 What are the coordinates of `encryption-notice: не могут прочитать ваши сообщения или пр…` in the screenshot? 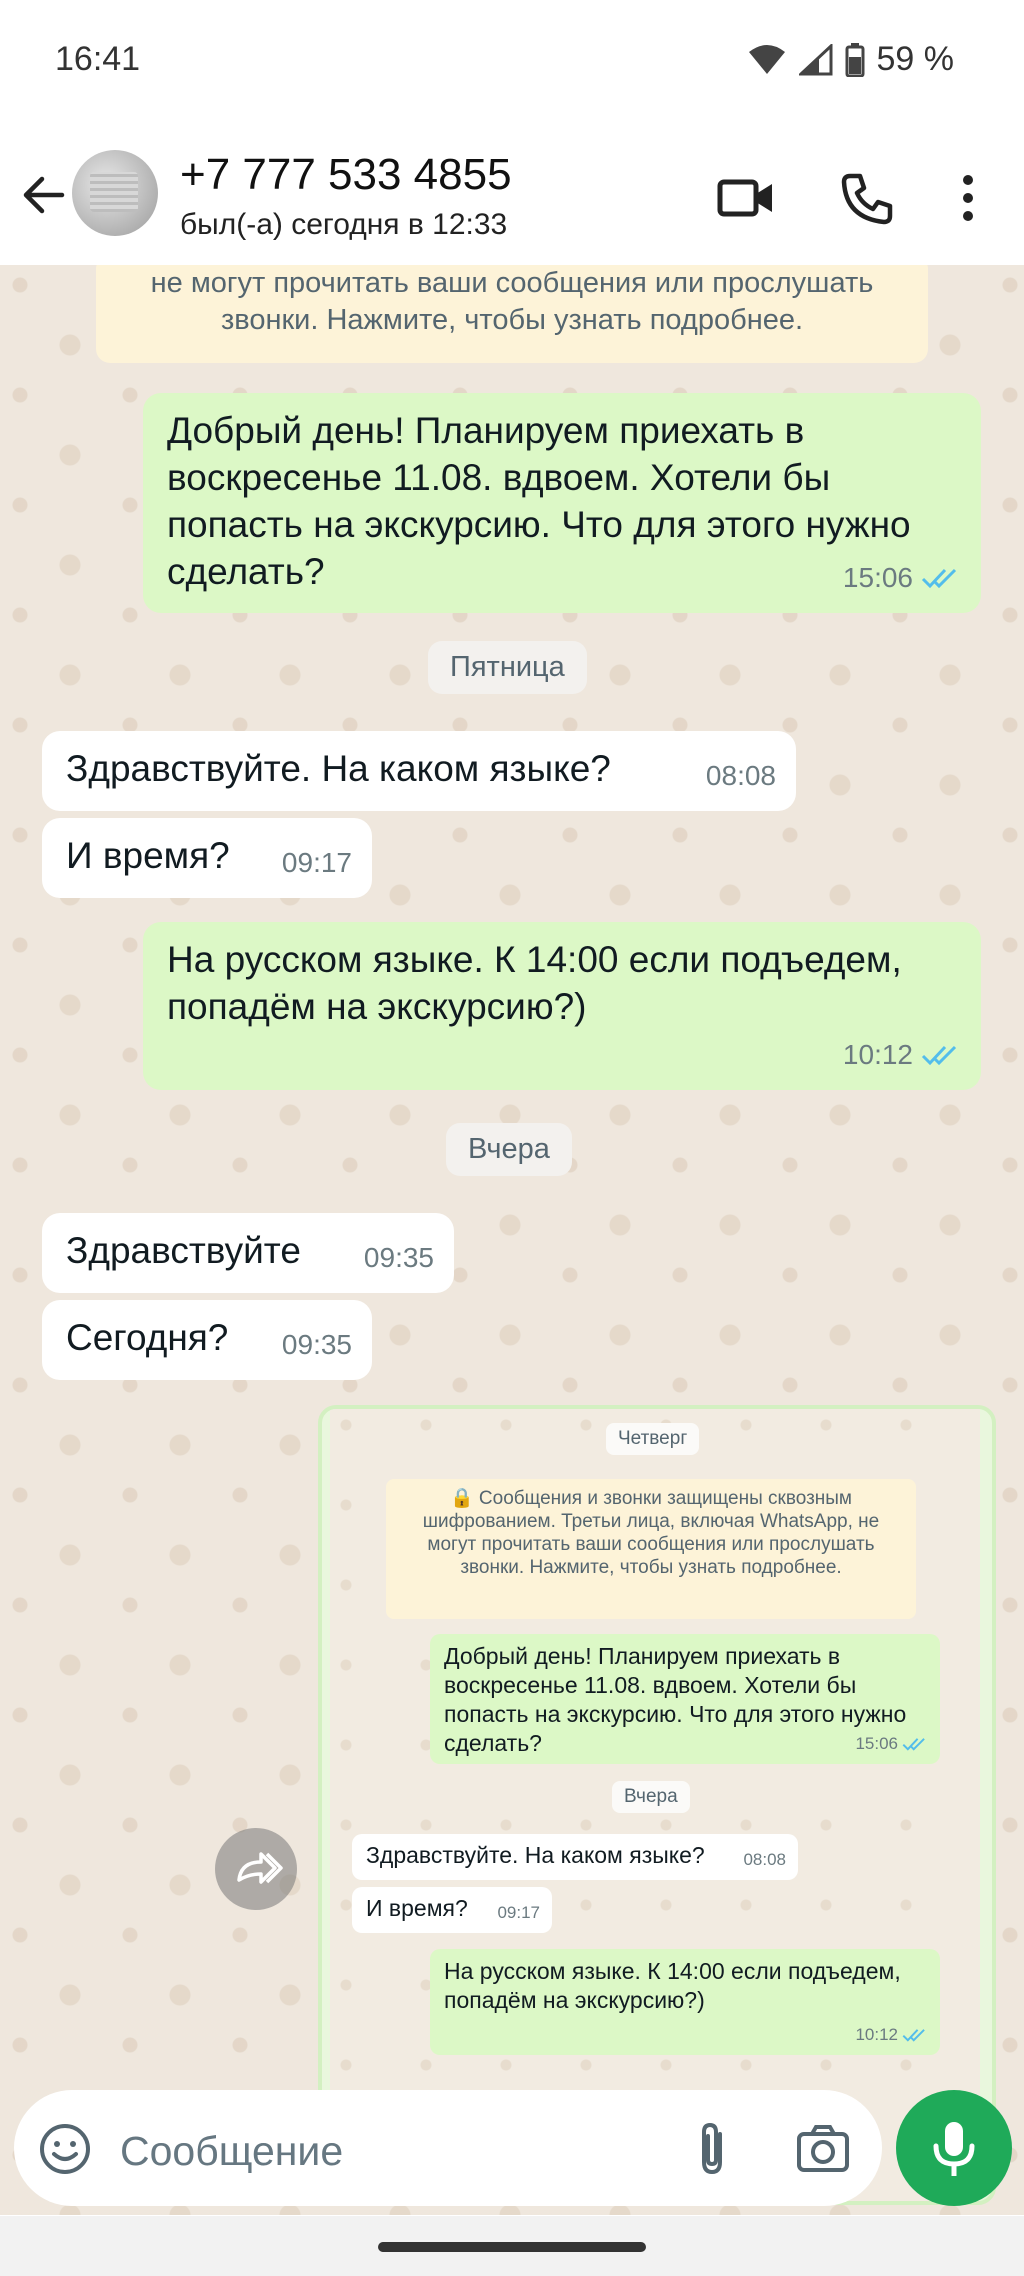 It's located at (512, 314).